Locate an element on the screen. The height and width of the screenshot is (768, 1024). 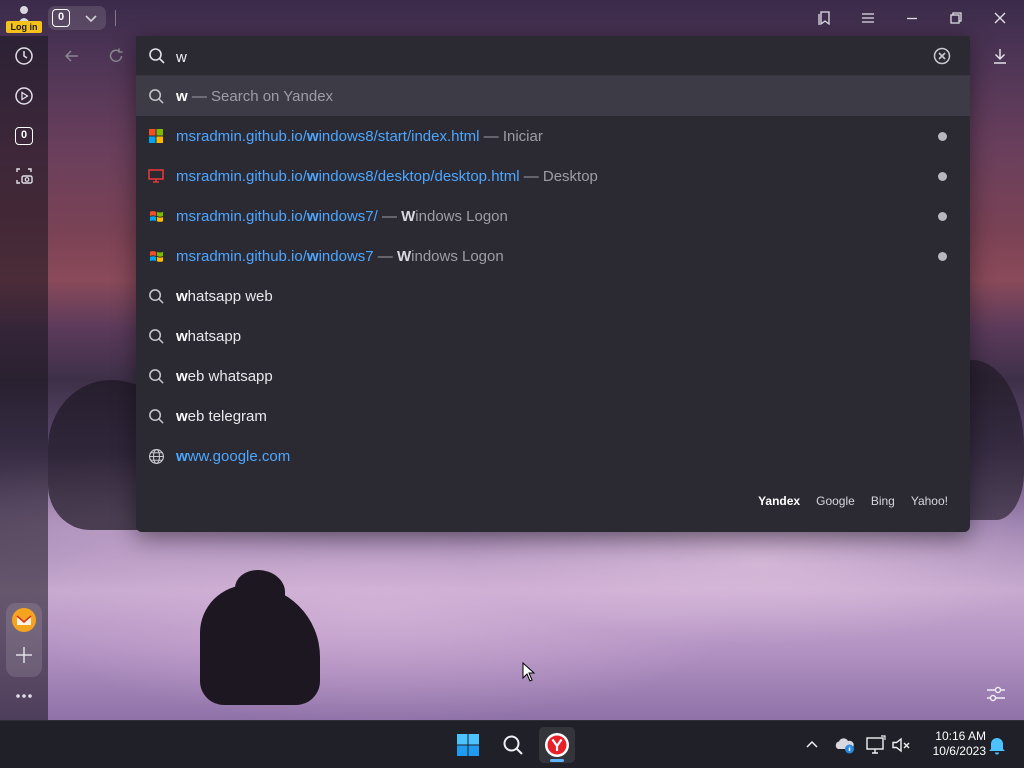
notifications-button is located at coordinates (997, 745).